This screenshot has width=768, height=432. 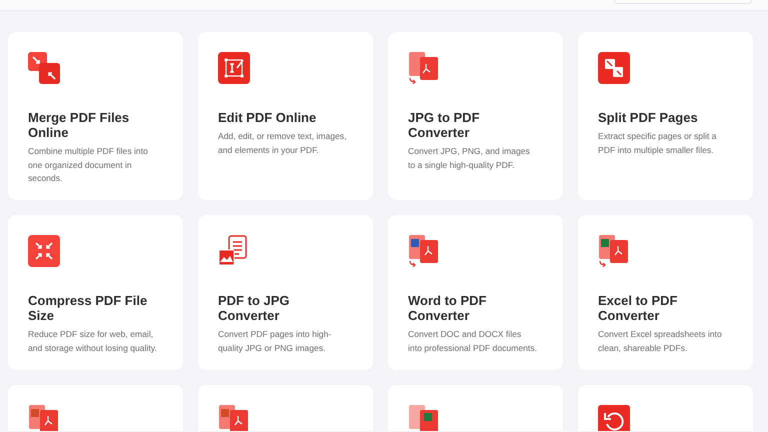 What do you see at coordinates (424, 251) in the screenshot?
I see `word-to-pdf-icon` at bounding box center [424, 251].